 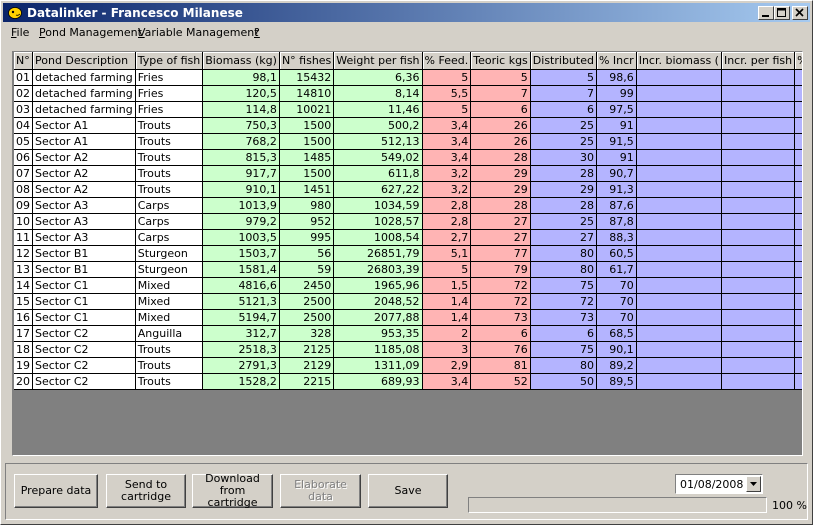 I want to click on fish-count-cell: 1451, so click(x=307, y=189).